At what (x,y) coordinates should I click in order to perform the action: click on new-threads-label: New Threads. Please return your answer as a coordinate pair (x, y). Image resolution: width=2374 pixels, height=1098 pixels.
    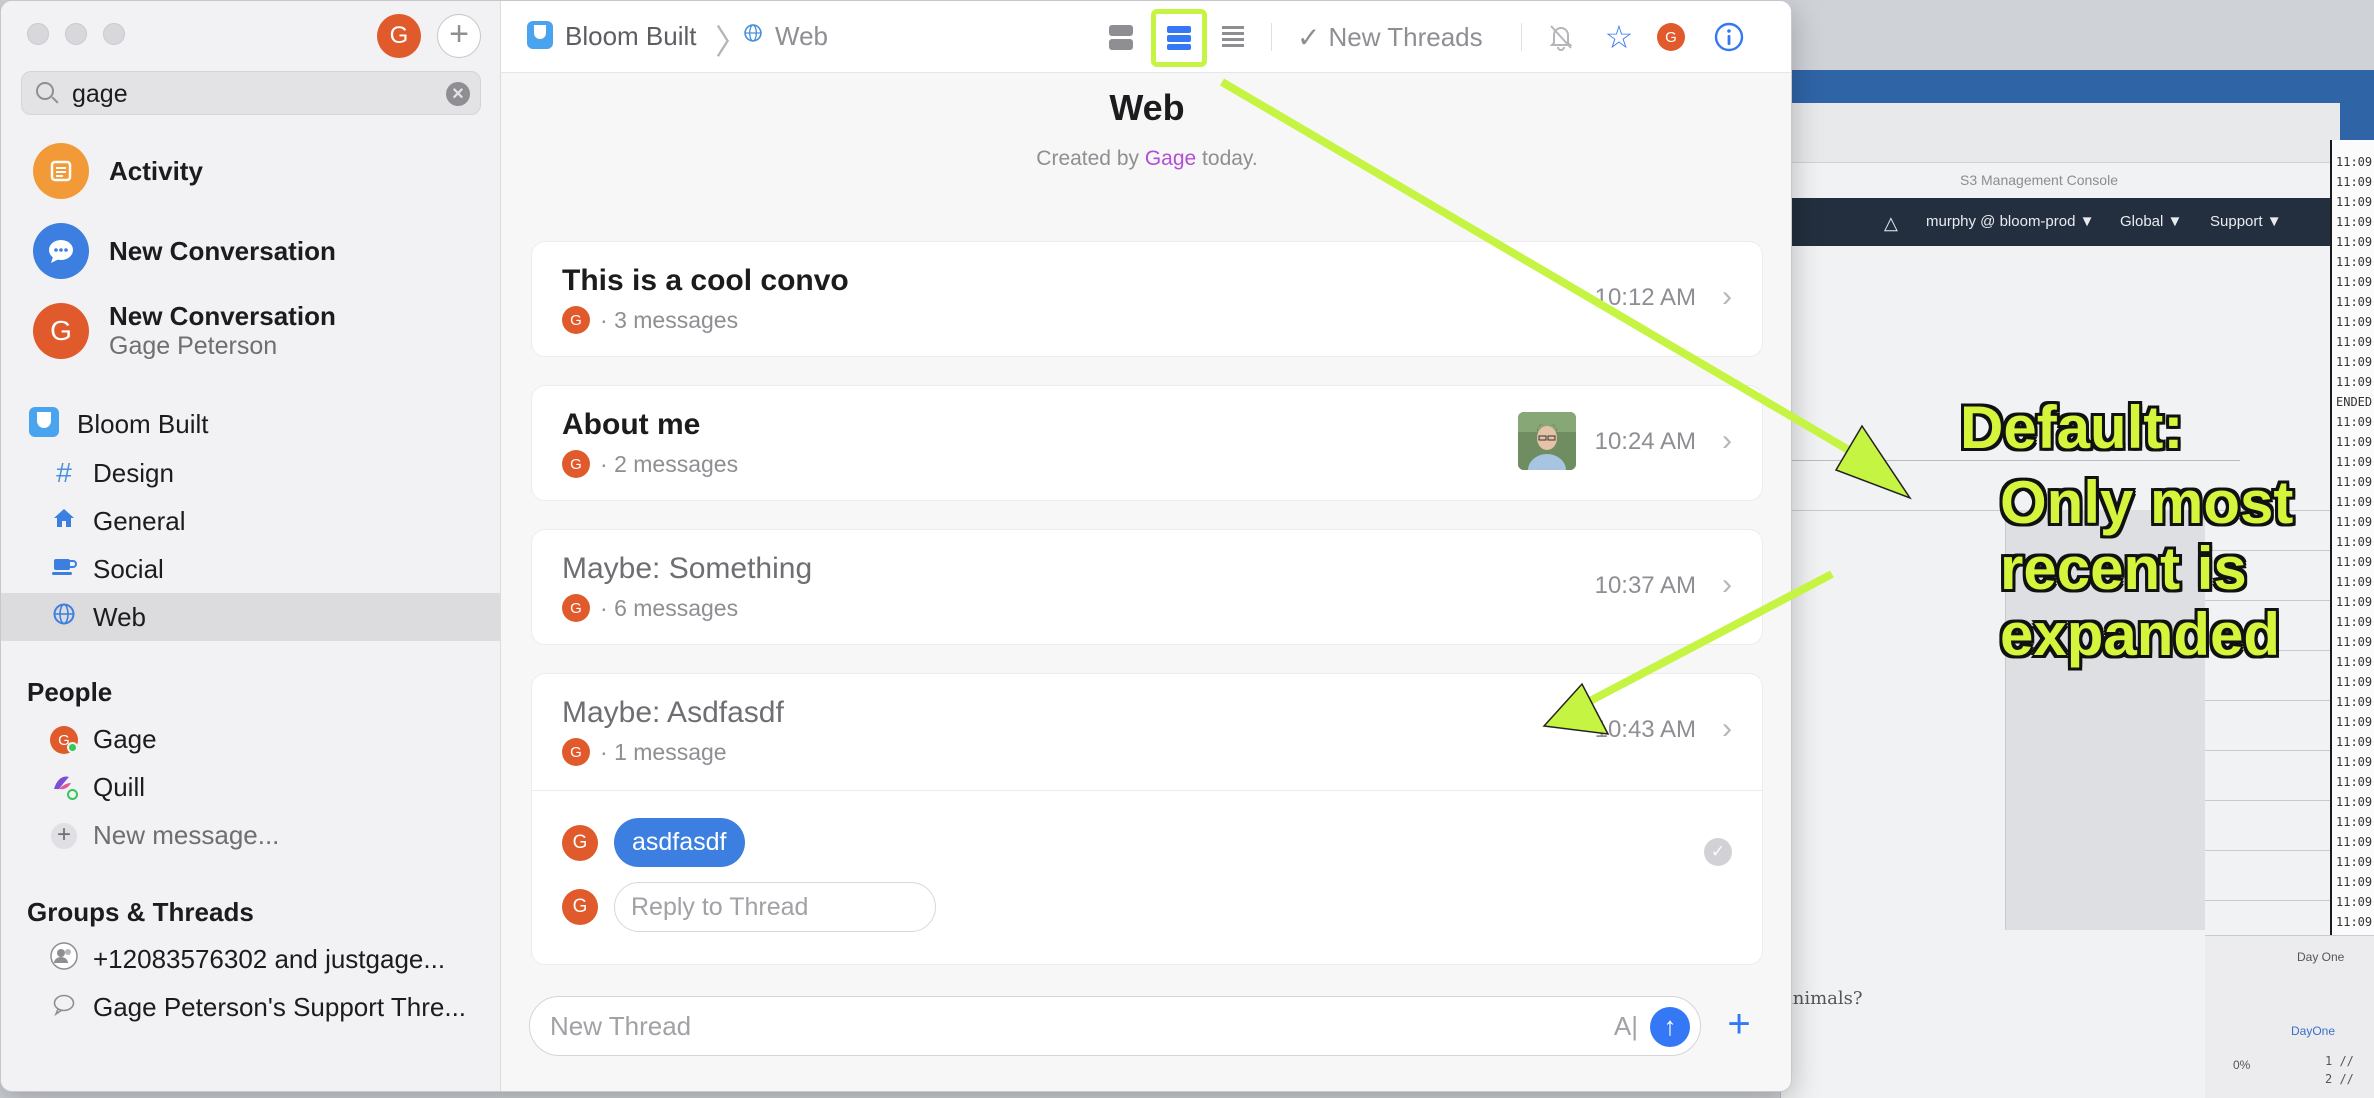
    Looking at the image, I should click on (1405, 36).